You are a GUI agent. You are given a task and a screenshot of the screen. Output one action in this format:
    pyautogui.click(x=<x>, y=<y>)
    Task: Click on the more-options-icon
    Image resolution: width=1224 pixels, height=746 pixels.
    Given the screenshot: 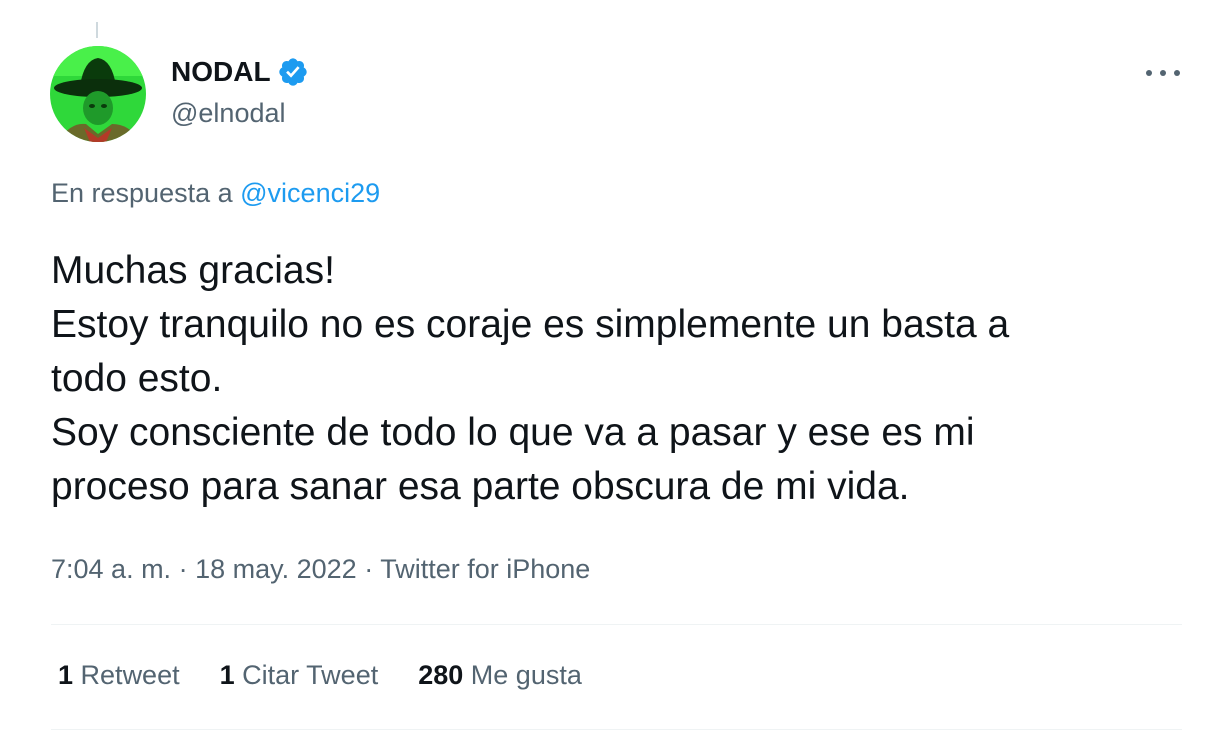 What is the action you would take?
    pyautogui.click(x=1163, y=73)
    